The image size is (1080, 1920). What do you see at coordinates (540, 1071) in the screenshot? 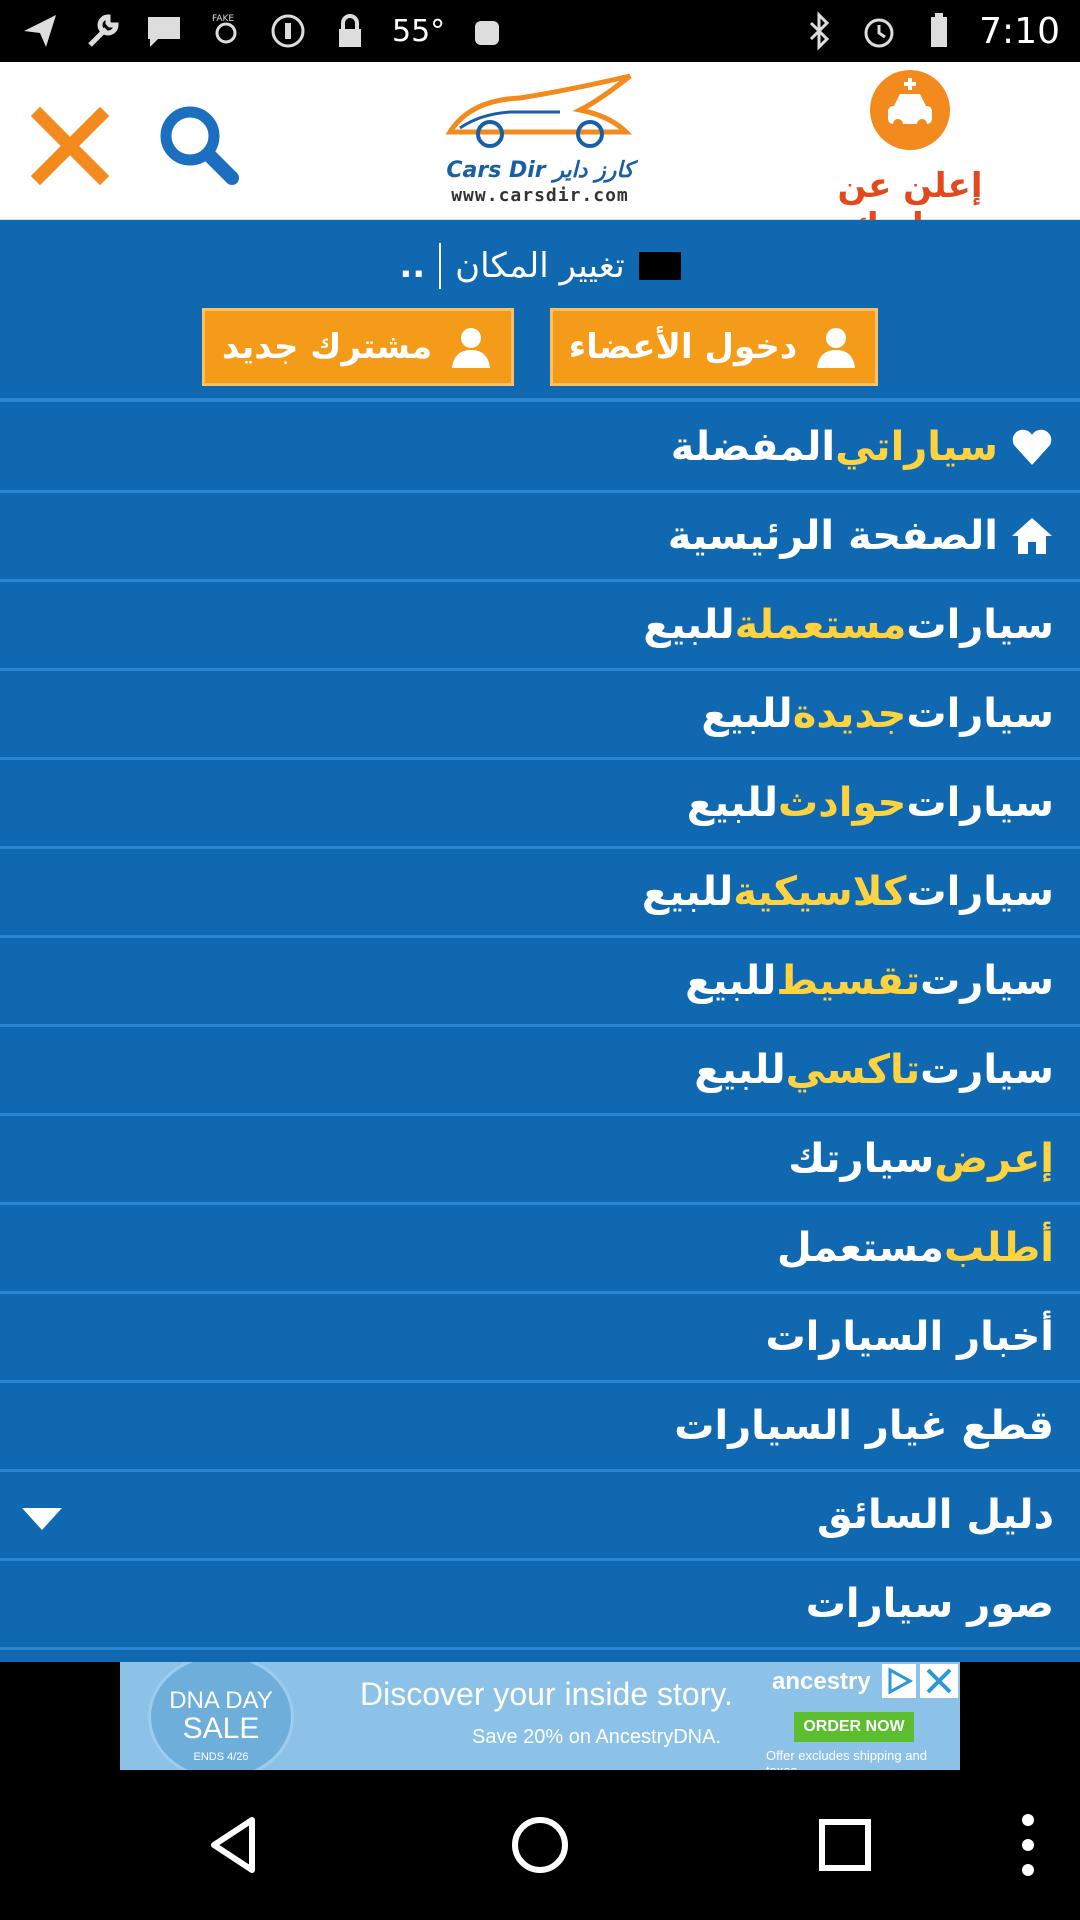
I see `menu-item-taxi-cars: سيارت تاكسي للبيع` at bounding box center [540, 1071].